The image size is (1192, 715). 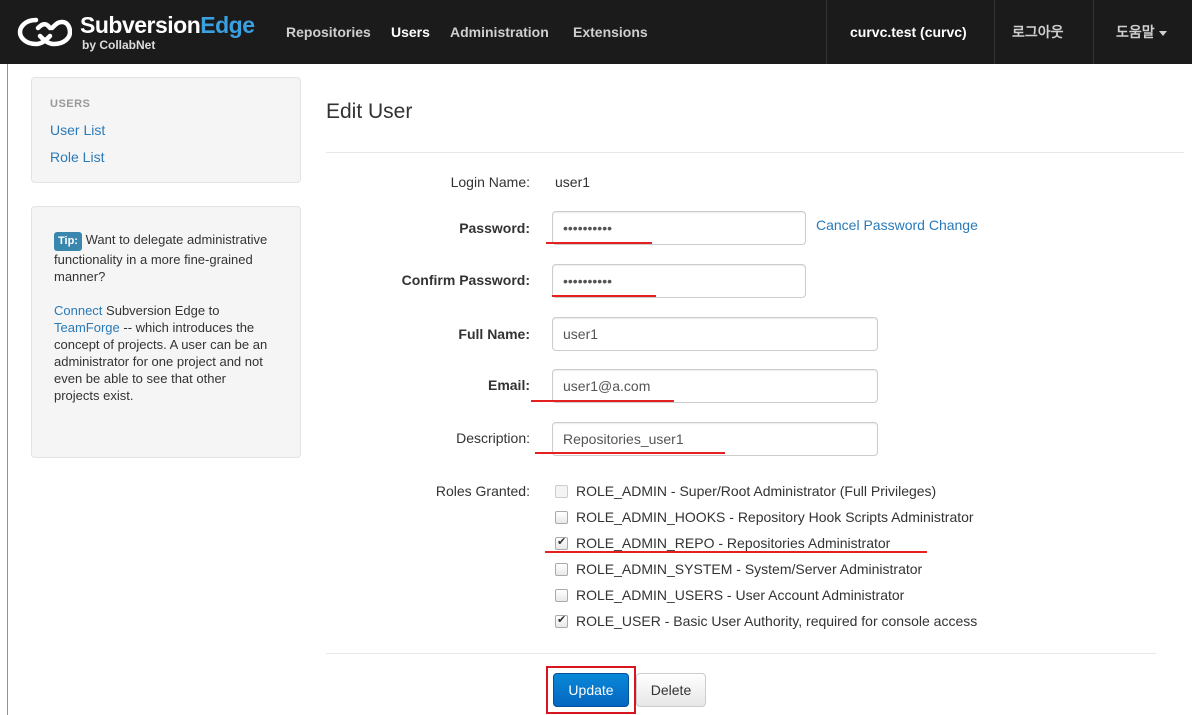 What do you see at coordinates (494, 334) in the screenshot?
I see `full-name-label: Full Name:` at bounding box center [494, 334].